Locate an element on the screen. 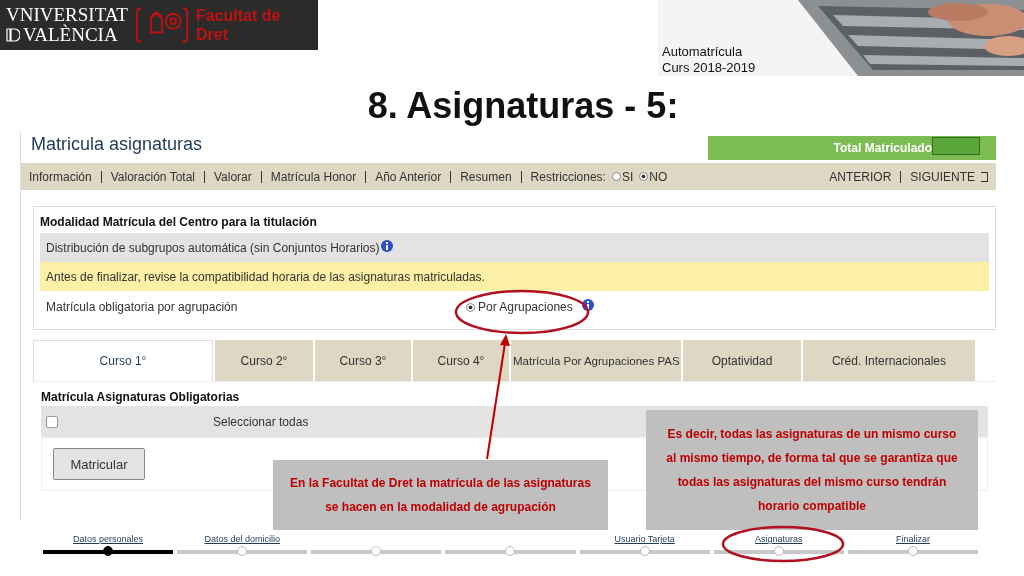 The width and height of the screenshot is (1024, 576). tab: Curso 1° is located at coordinates (123, 360).